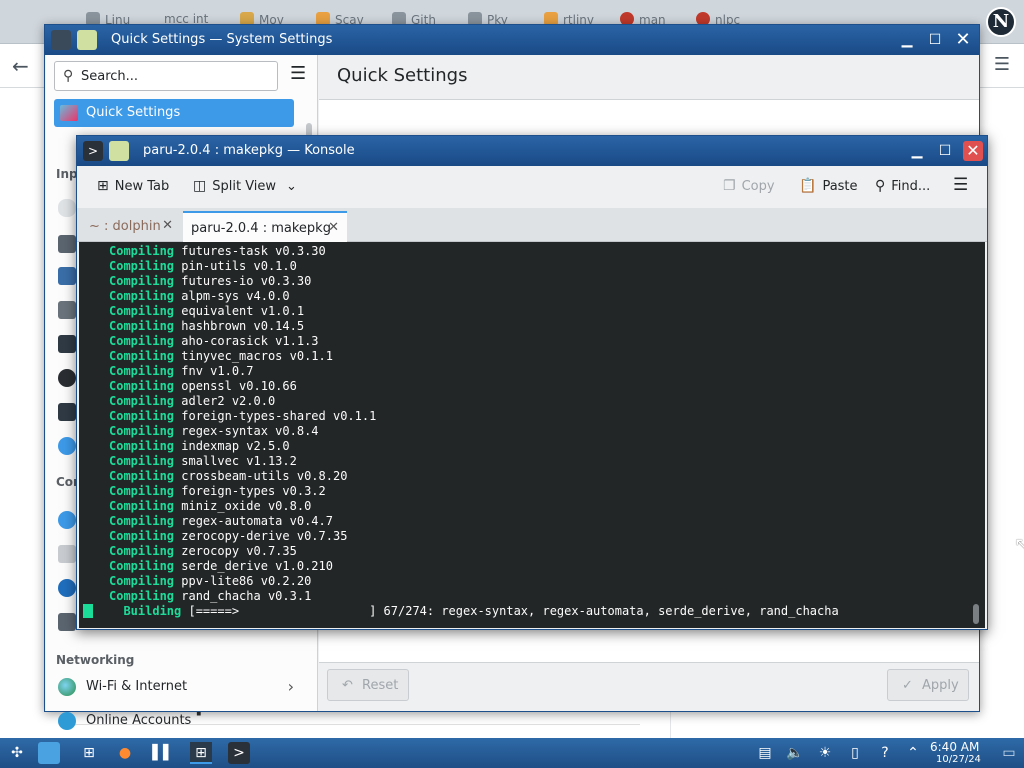  What do you see at coordinates (174, 113) in the screenshot?
I see `sidebar-item-quick-settings: Quick Settings` at bounding box center [174, 113].